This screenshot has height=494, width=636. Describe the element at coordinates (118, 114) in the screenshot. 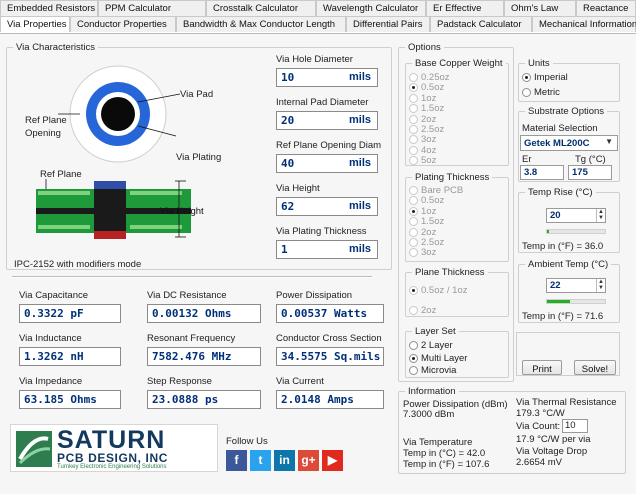

I see `via-hole-shape` at that location.